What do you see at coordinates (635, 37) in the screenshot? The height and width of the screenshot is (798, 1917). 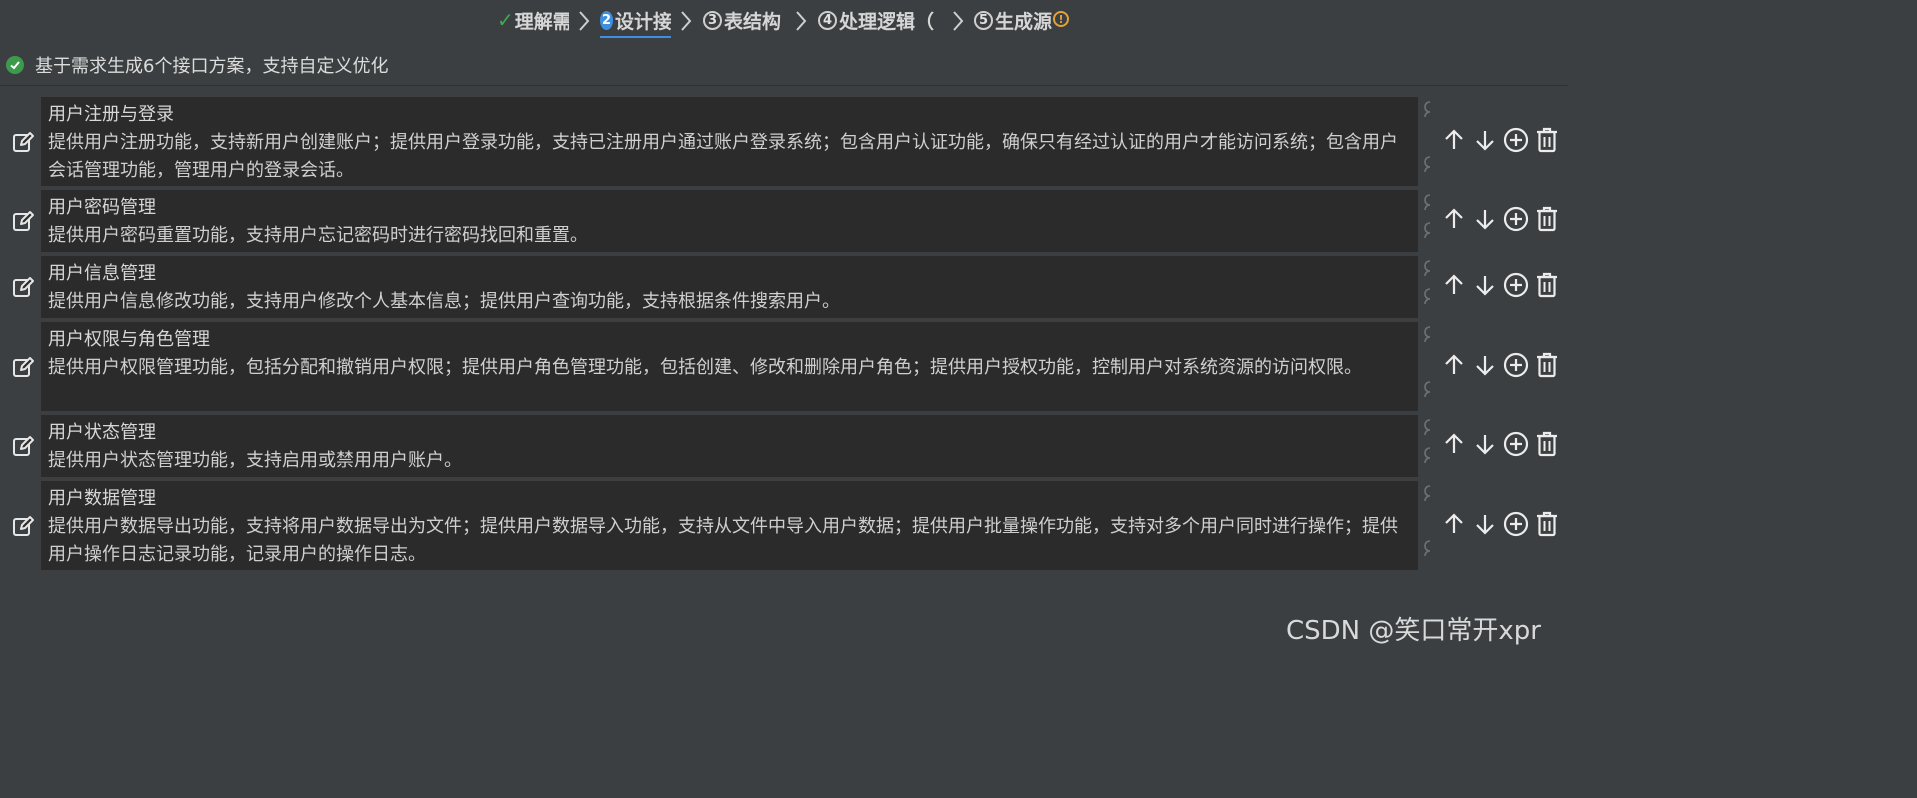 I see `active-step-underline` at bounding box center [635, 37].